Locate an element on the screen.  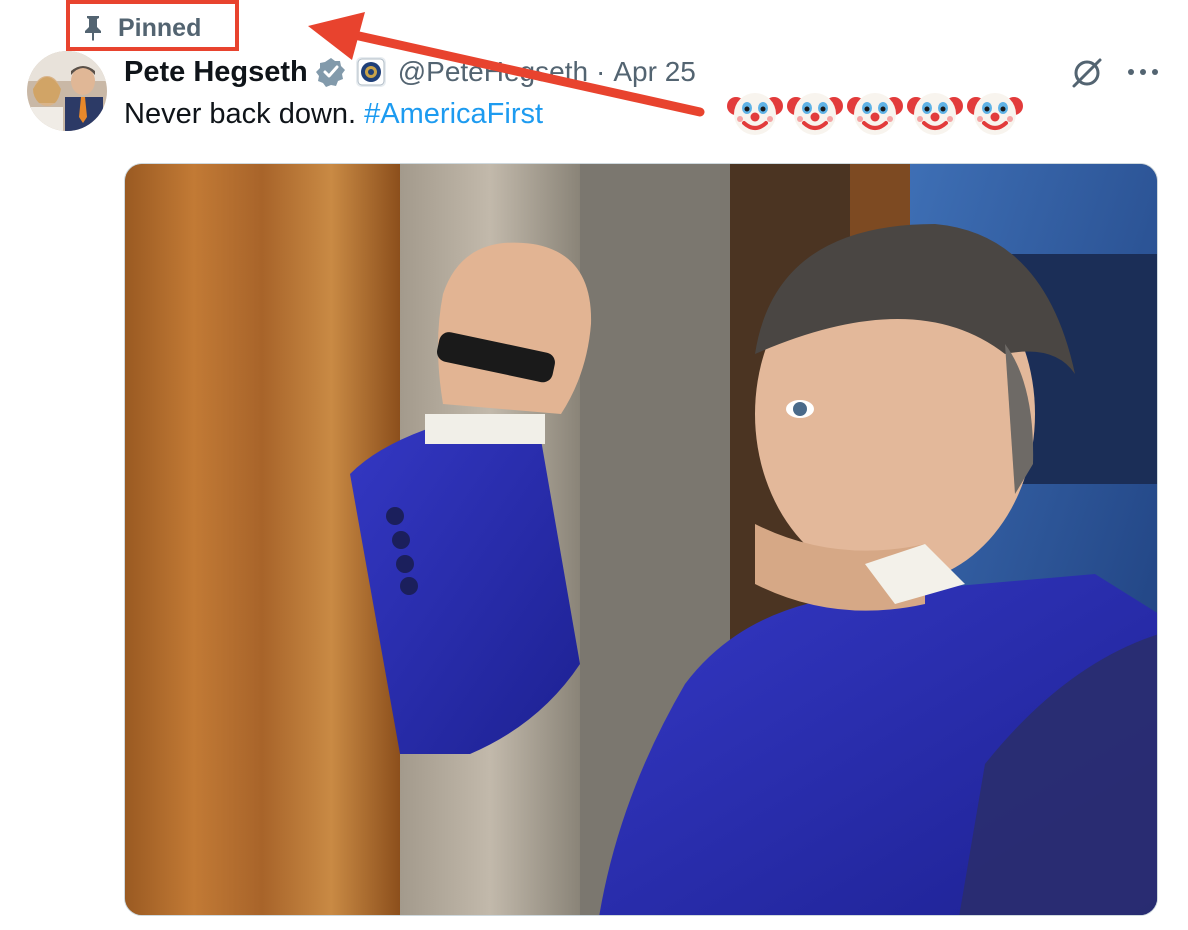
pinned-highlight-box is located at coordinates (152, 25).